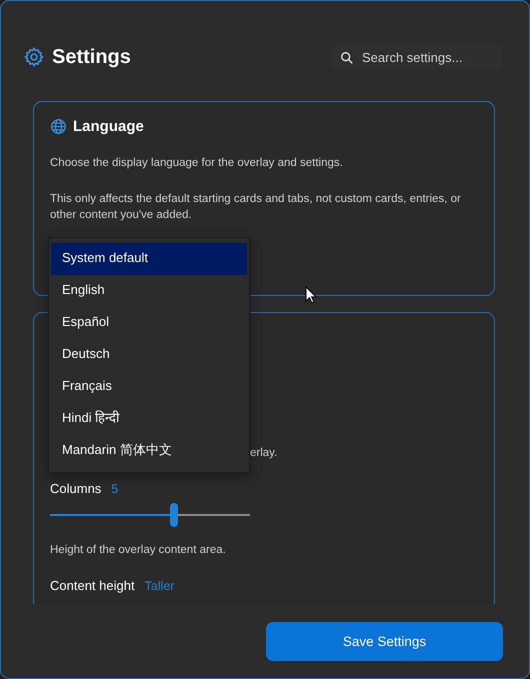 The width and height of the screenshot is (530, 679). What do you see at coordinates (149, 451) in the screenshot?
I see `dropdown-option: Mandarin 简体中文` at bounding box center [149, 451].